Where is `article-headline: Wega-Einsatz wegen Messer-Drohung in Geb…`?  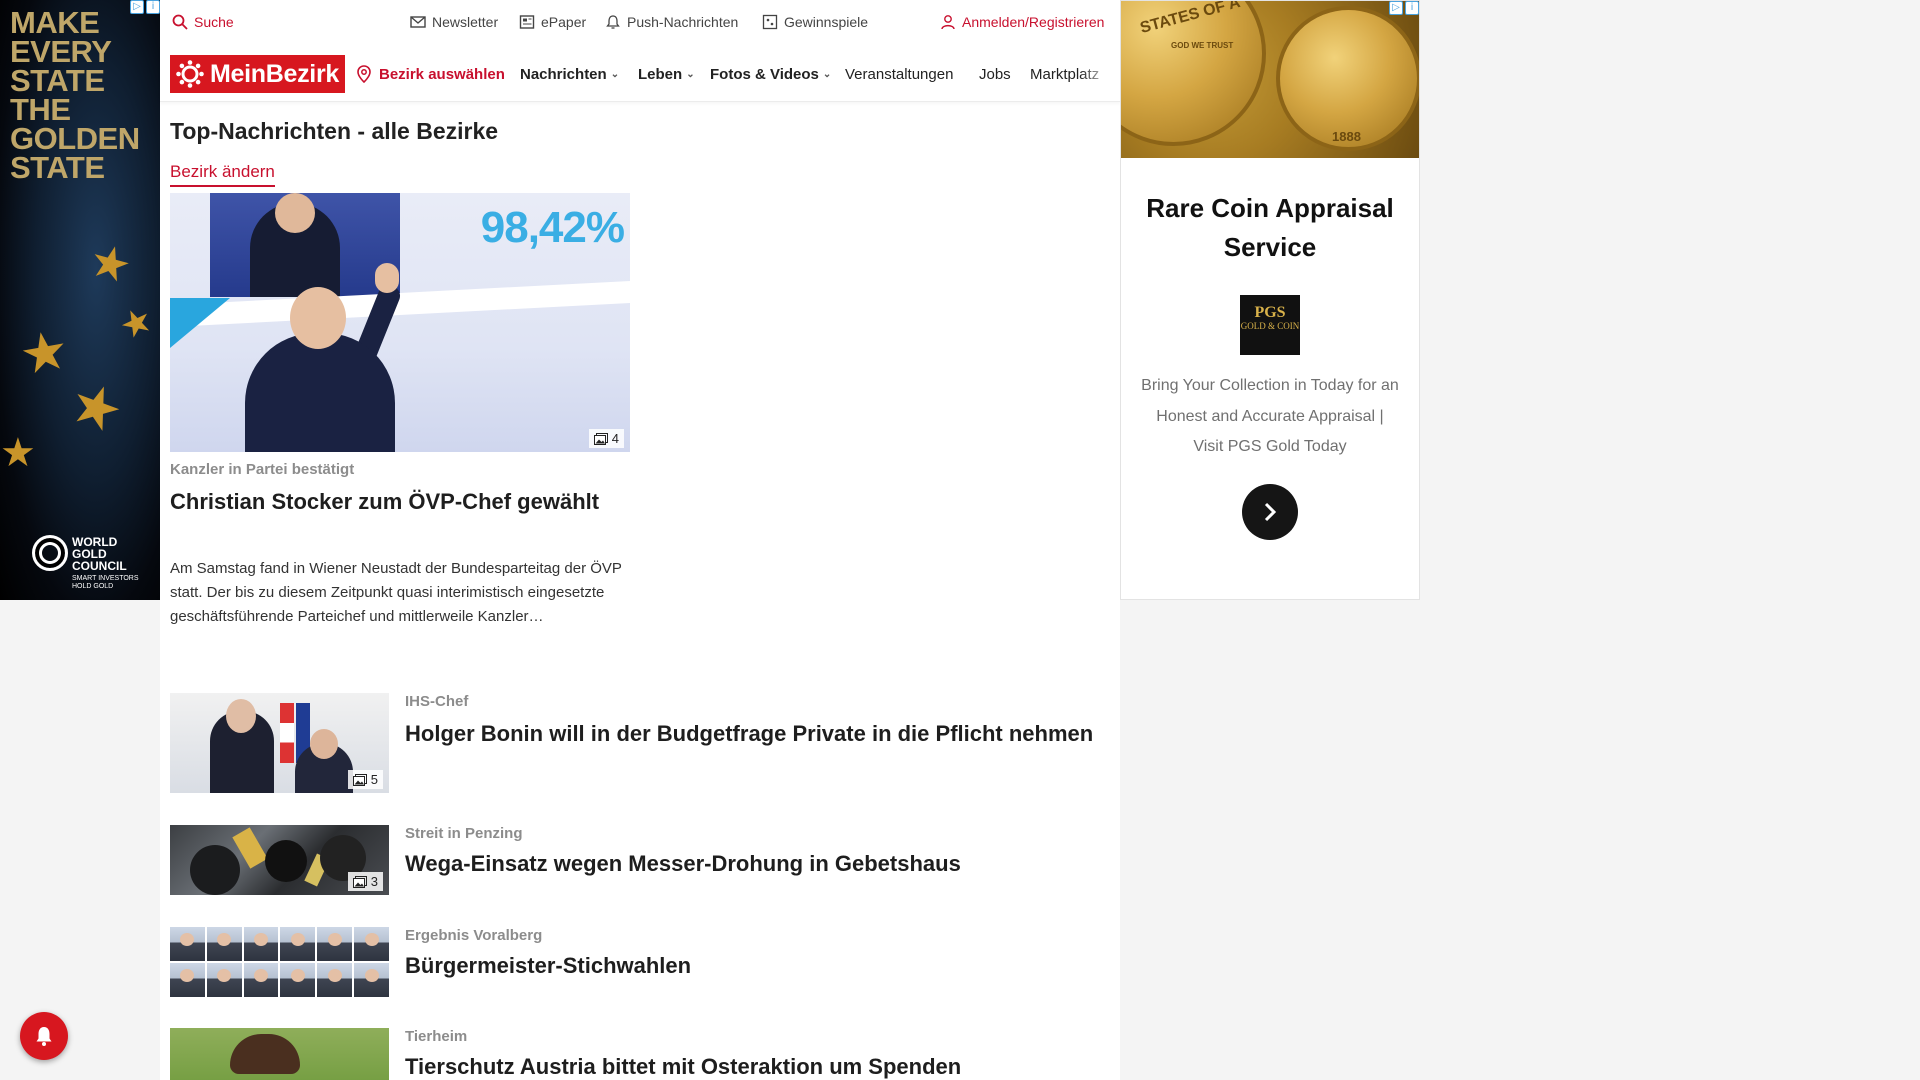
article-headline: Wega-Einsatz wegen Messer-Drohung in Geb… is located at coordinates (750, 864).